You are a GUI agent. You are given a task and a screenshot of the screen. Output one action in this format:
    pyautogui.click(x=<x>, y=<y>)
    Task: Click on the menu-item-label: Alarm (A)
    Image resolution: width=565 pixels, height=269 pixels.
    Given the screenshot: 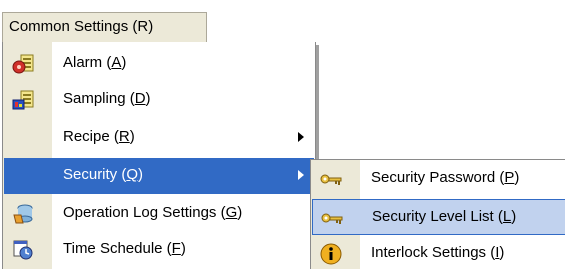 What is the action you would take?
    pyautogui.click(x=95, y=62)
    